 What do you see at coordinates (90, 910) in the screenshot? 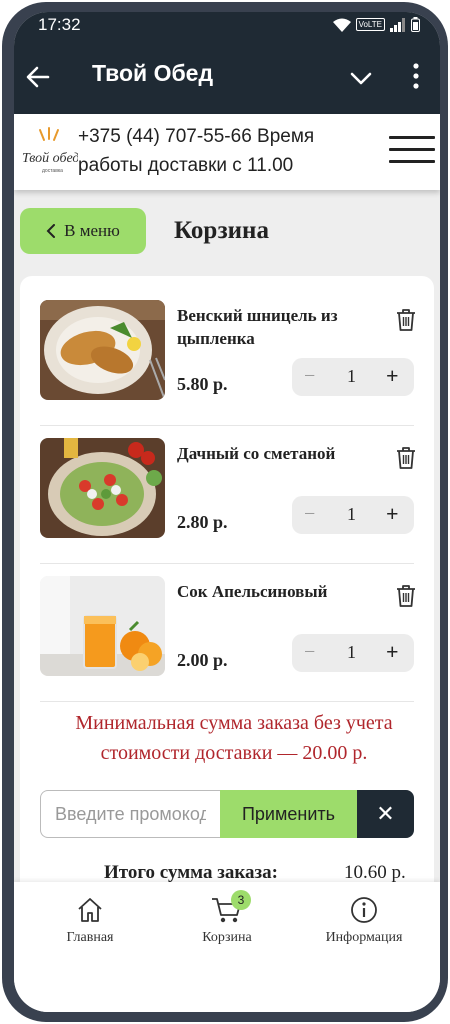
I see `home-icon` at bounding box center [90, 910].